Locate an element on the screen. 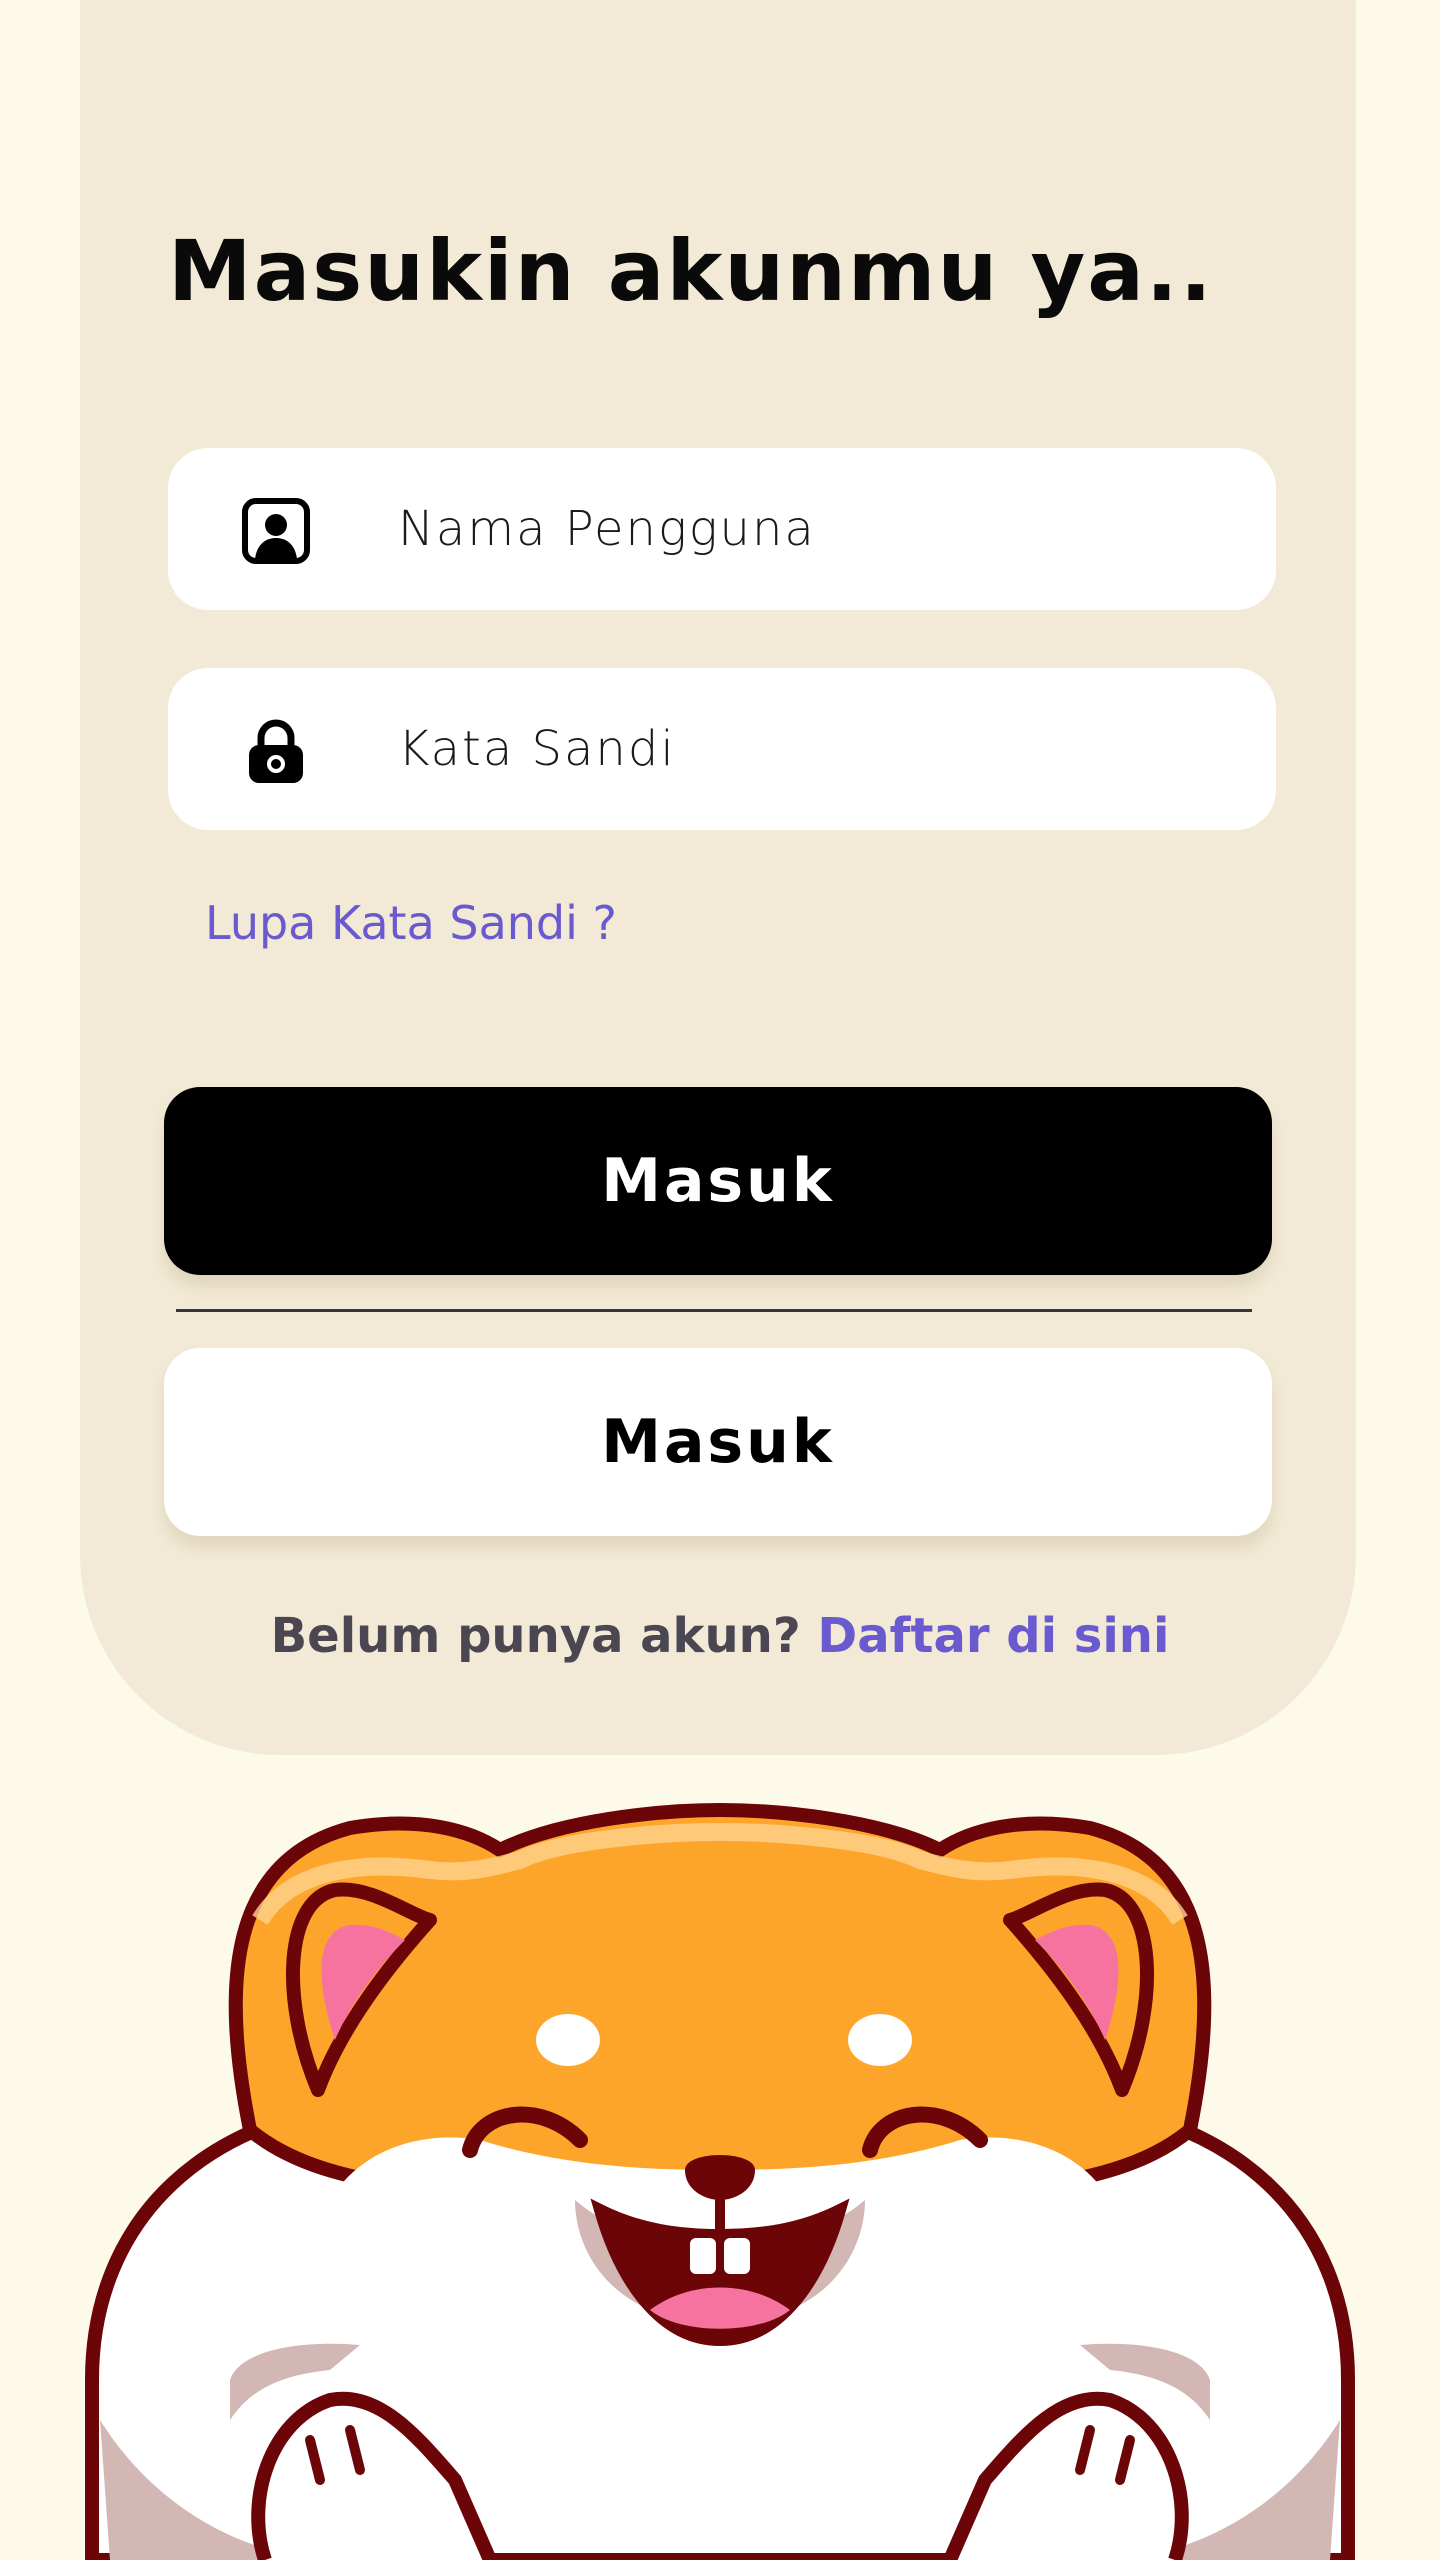 The image size is (1440, 2560). signup-prompt: Belum punya akun? Daftar di sini is located at coordinates (720, 1636).